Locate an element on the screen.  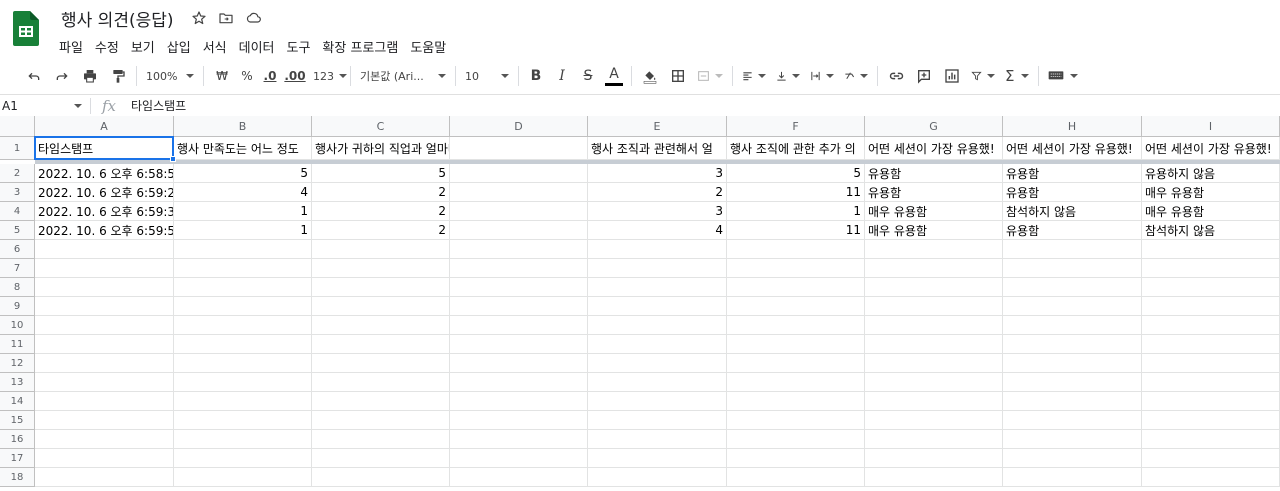
cell-c17 is located at coordinates (381, 458).